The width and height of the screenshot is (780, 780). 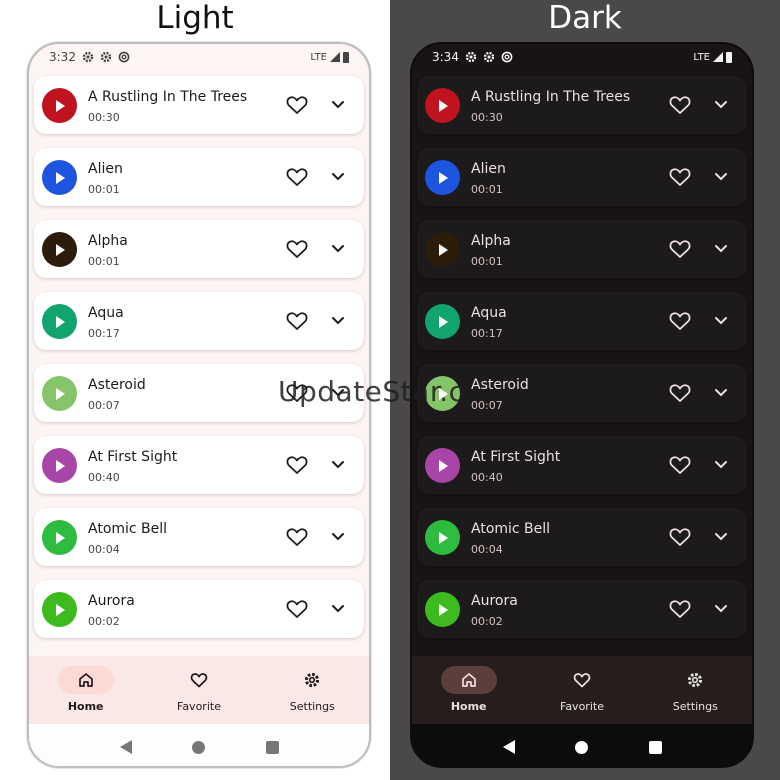 What do you see at coordinates (489, 313) in the screenshot?
I see `track-title: Aqua` at bounding box center [489, 313].